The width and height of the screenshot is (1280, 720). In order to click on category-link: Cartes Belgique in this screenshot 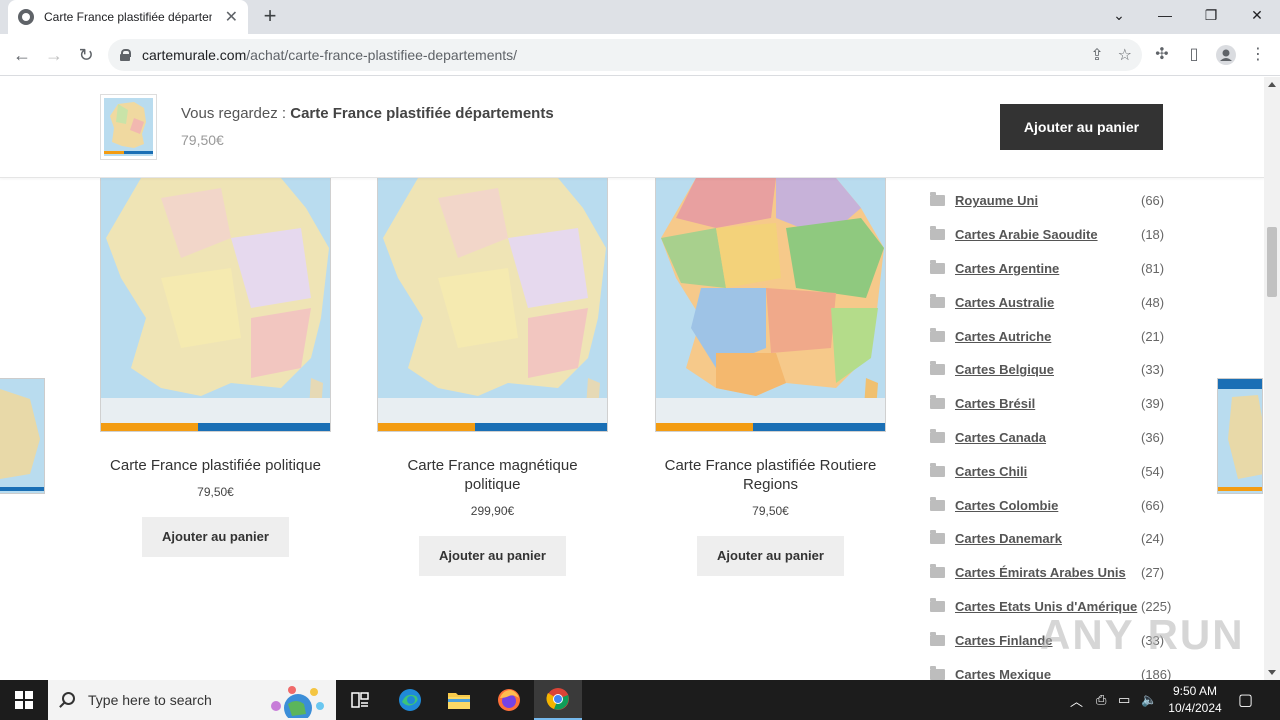, I will do `click(1004, 369)`.